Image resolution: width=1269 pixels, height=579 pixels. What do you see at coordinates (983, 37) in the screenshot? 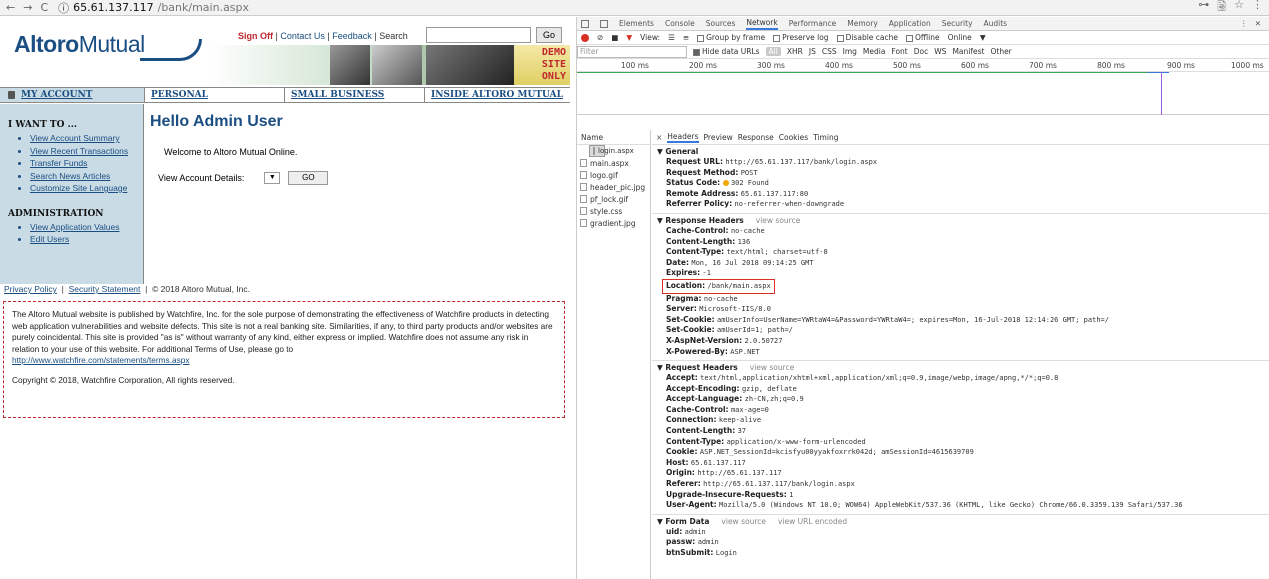
I see `chevron-down-icon: ▼` at bounding box center [983, 37].